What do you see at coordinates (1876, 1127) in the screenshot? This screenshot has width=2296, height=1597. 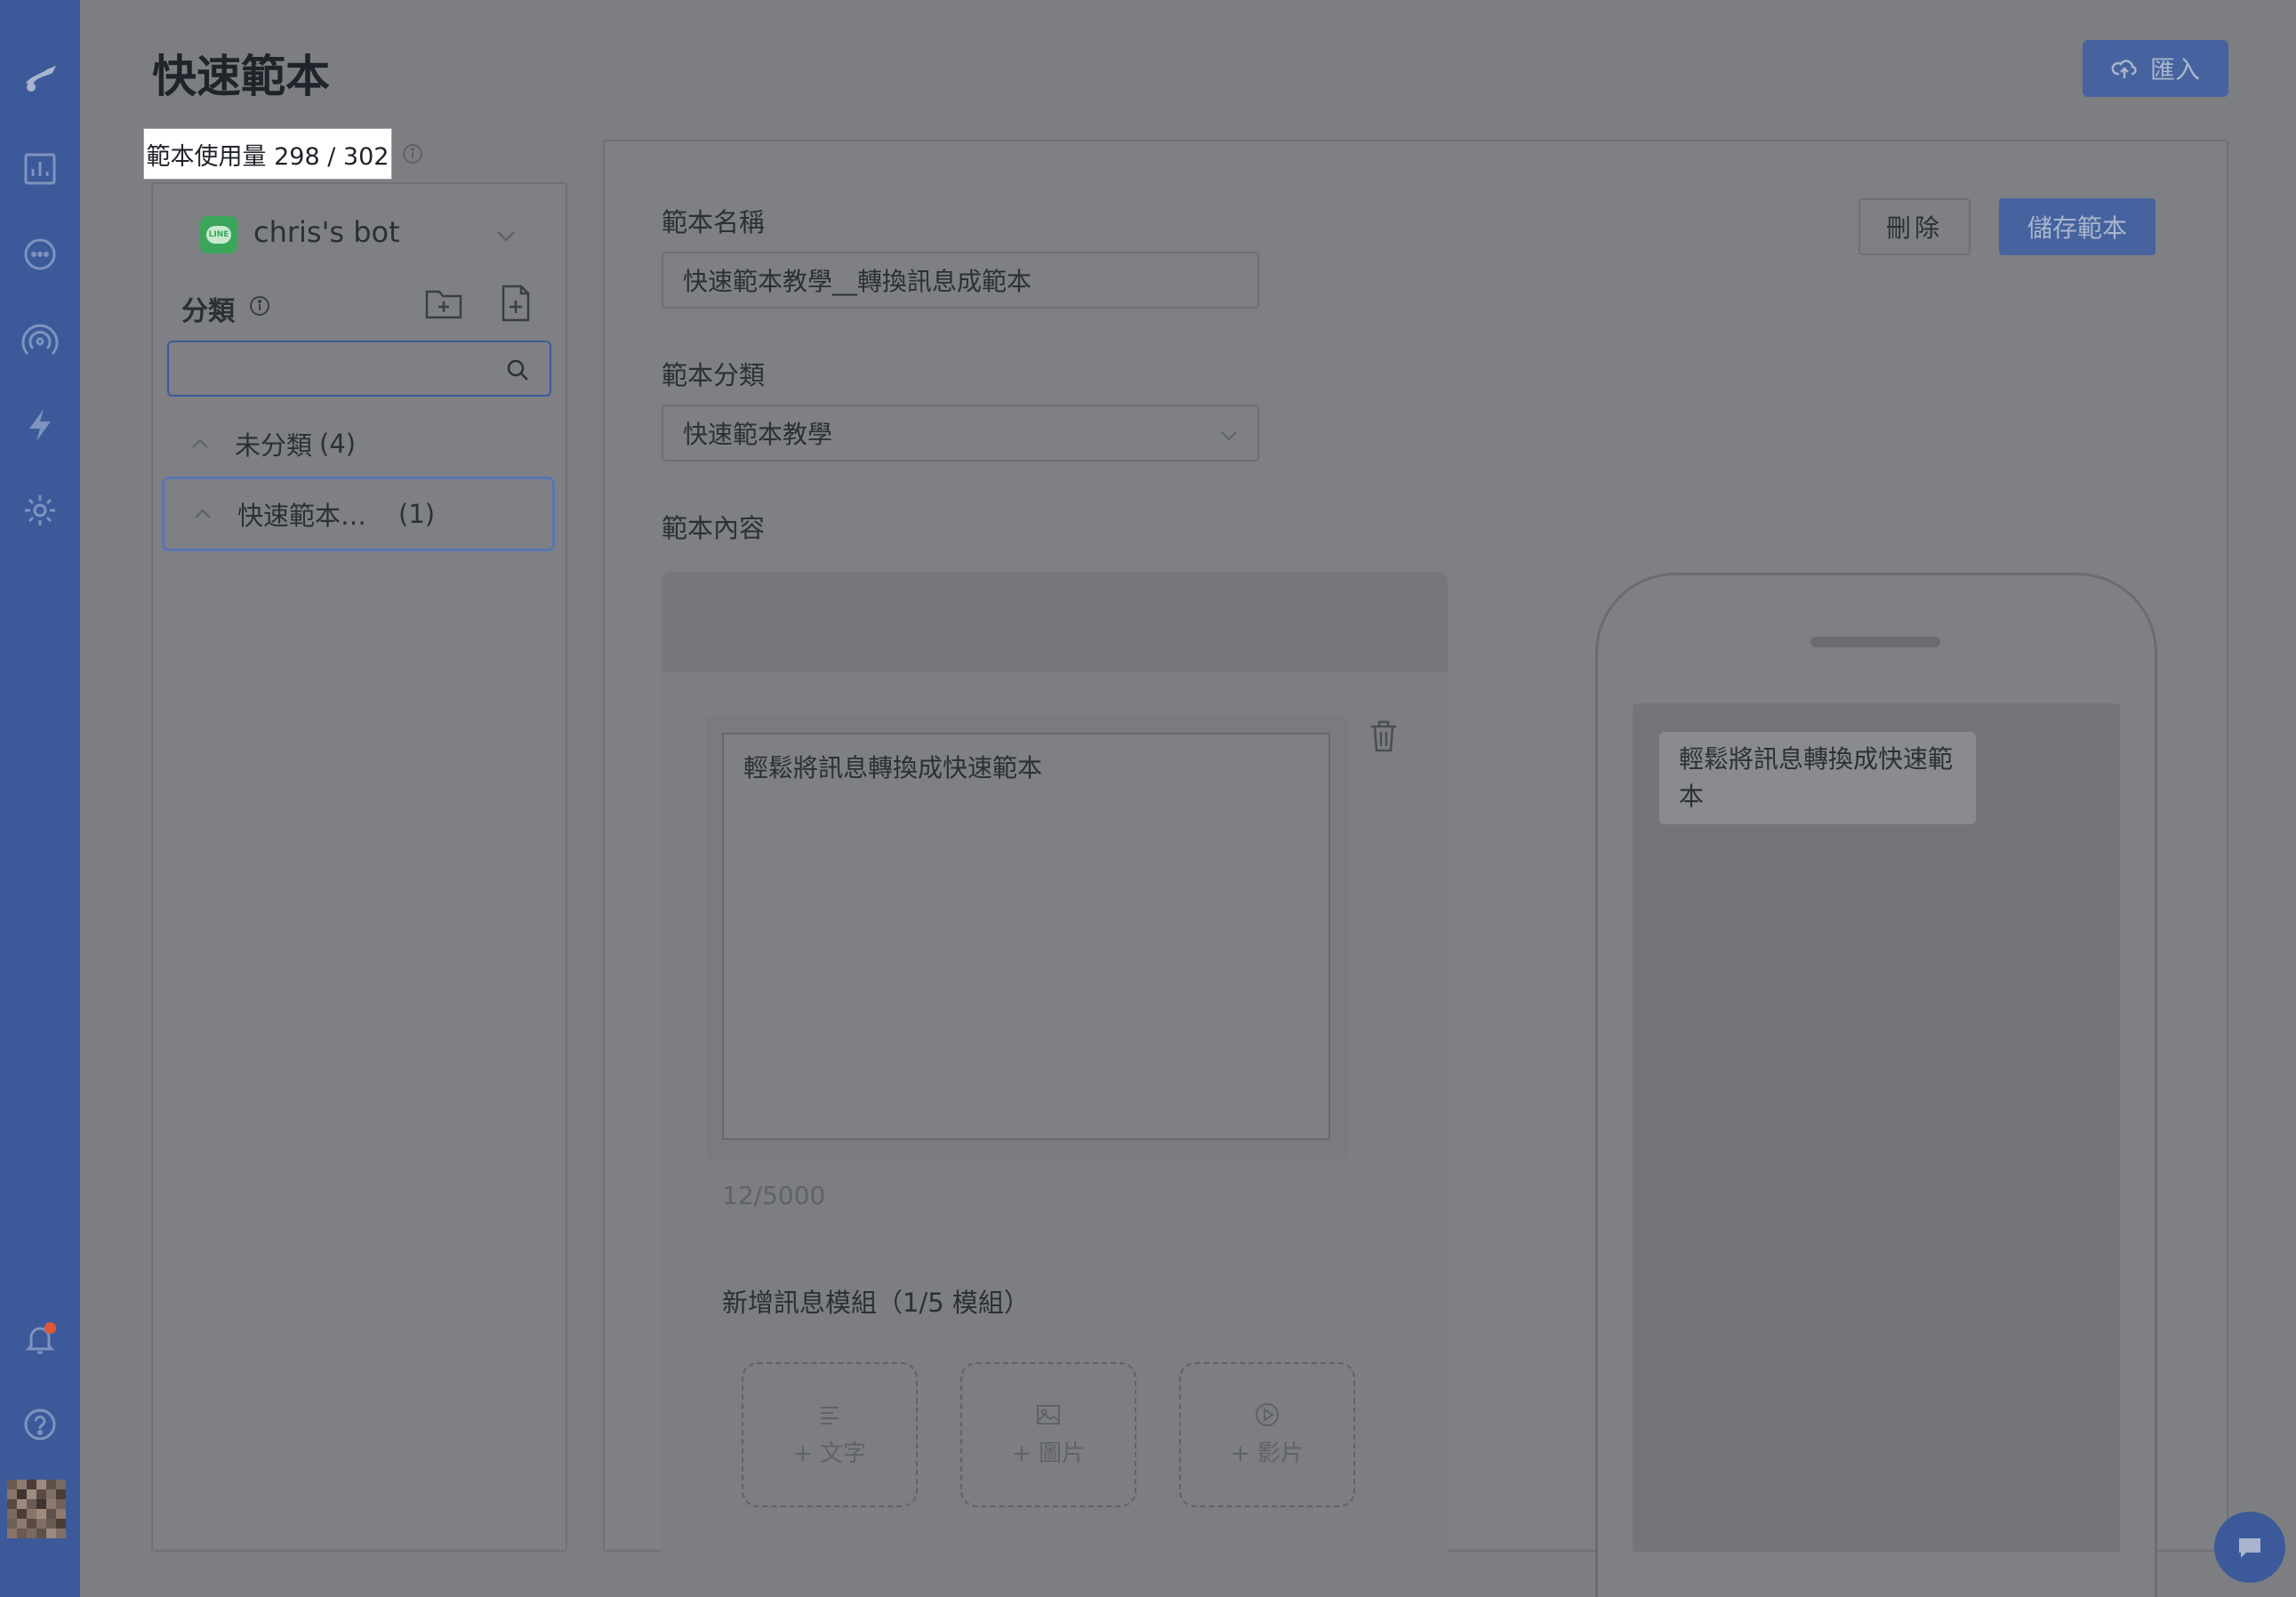 I see `phone-screen` at bounding box center [1876, 1127].